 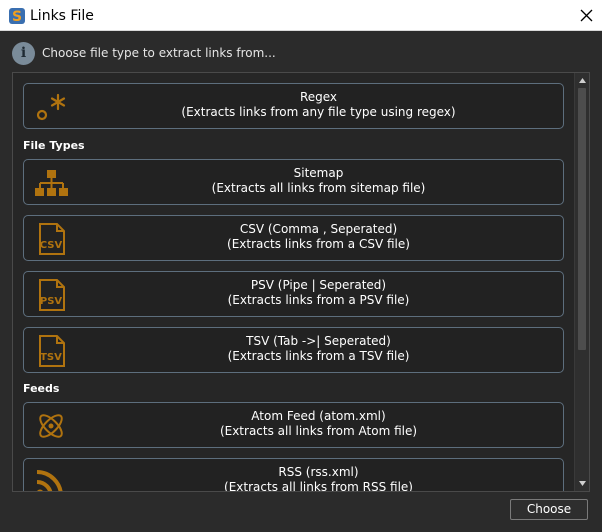 What do you see at coordinates (51, 426) in the screenshot?
I see `atom-icon` at bounding box center [51, 426].